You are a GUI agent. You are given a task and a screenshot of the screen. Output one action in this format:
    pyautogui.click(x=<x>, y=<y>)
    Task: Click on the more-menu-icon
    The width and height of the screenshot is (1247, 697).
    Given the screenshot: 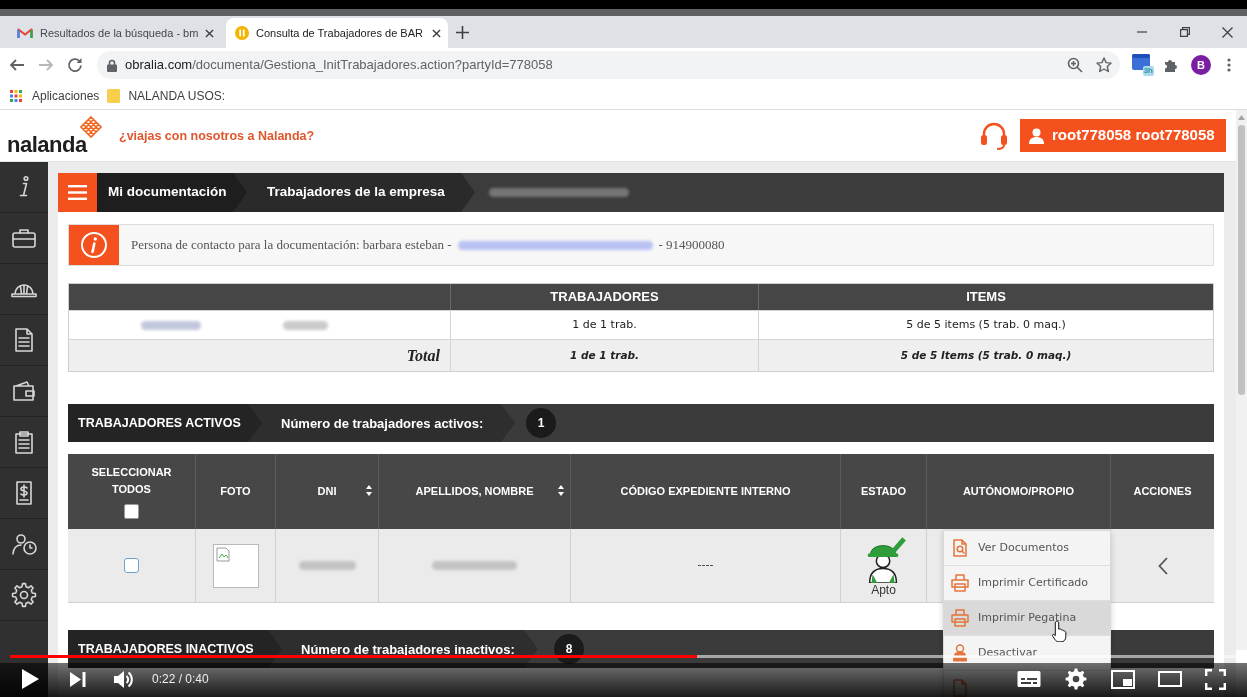 What is the action you would take?
    pyautogui.click(x=1229, y=65)
    